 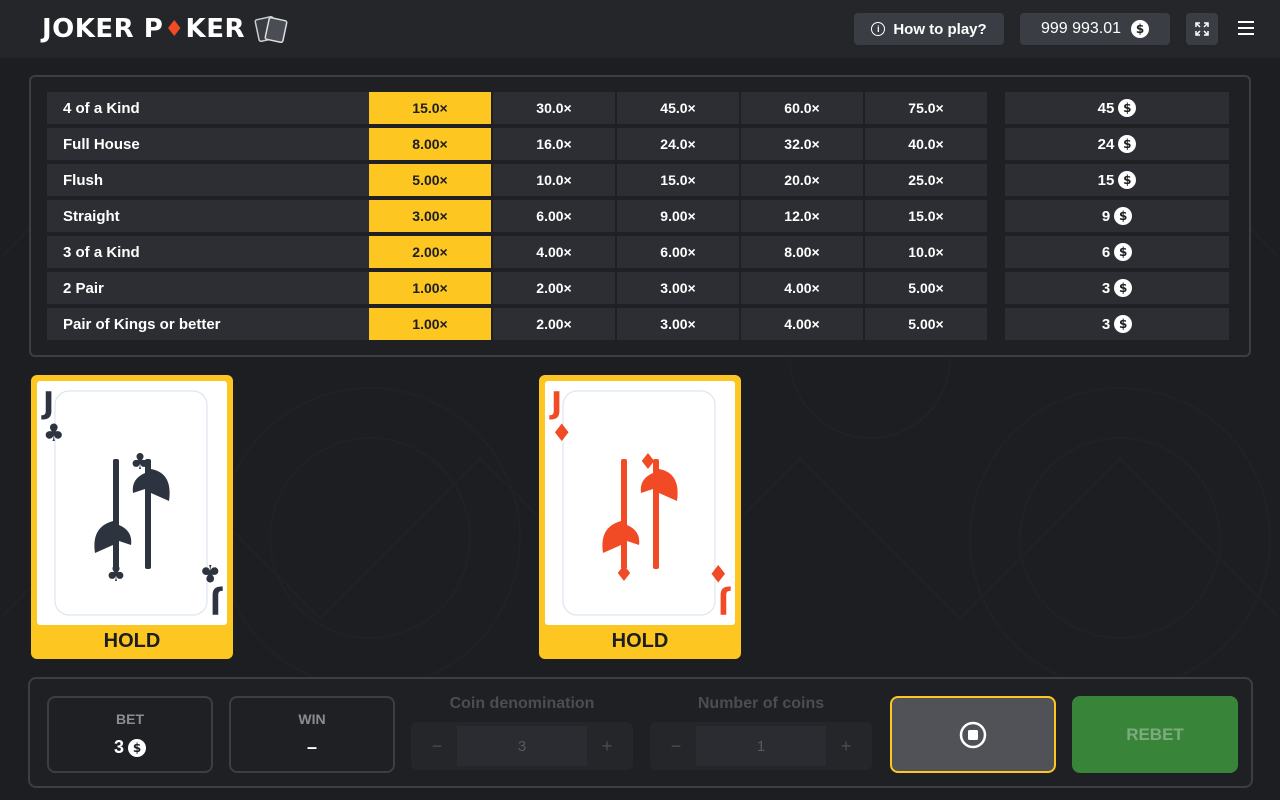 I want to click on payout-cell: 9 $, so click(x=1117, y=216).